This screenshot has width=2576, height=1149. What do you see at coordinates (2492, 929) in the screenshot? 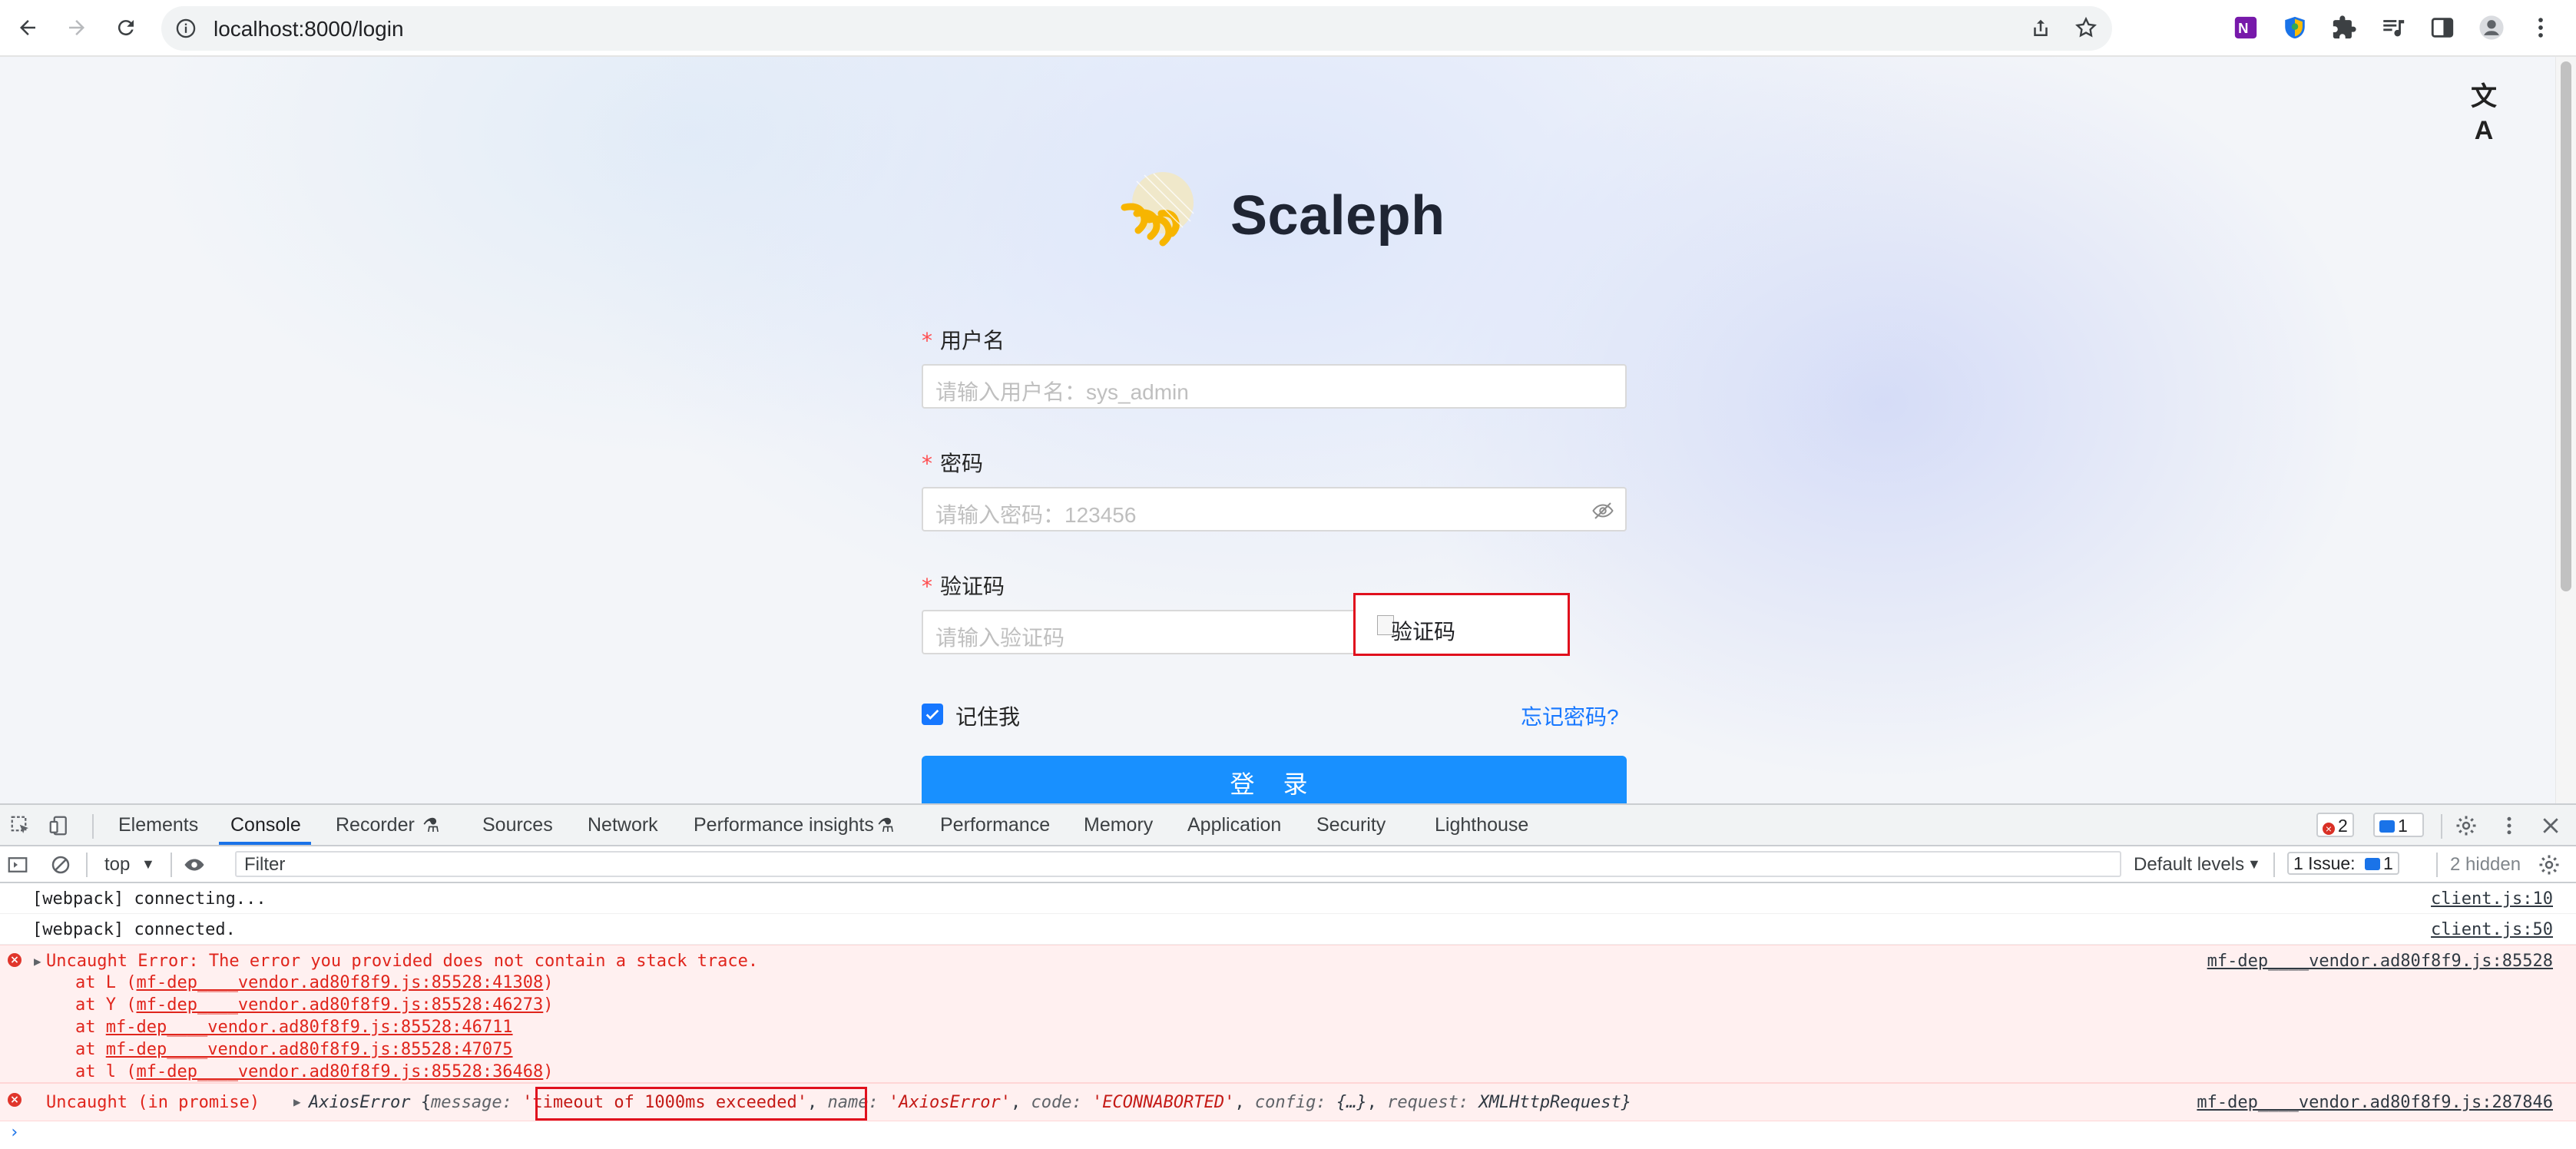
I see `log-source-link: client.js:50` at bounding box center [2492, 929].